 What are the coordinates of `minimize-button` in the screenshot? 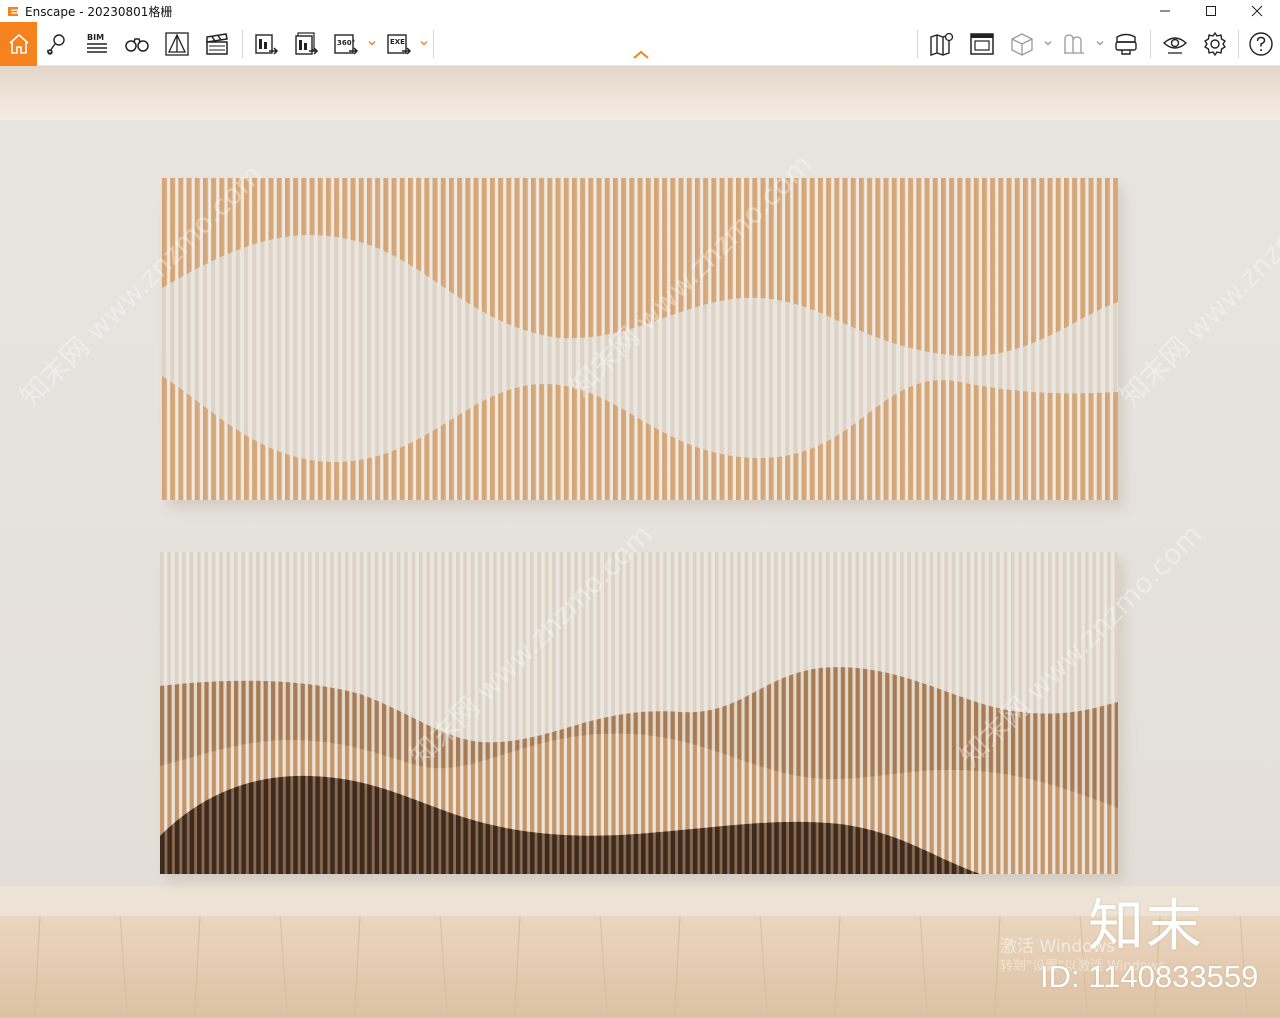 It's located at (1165, 11).